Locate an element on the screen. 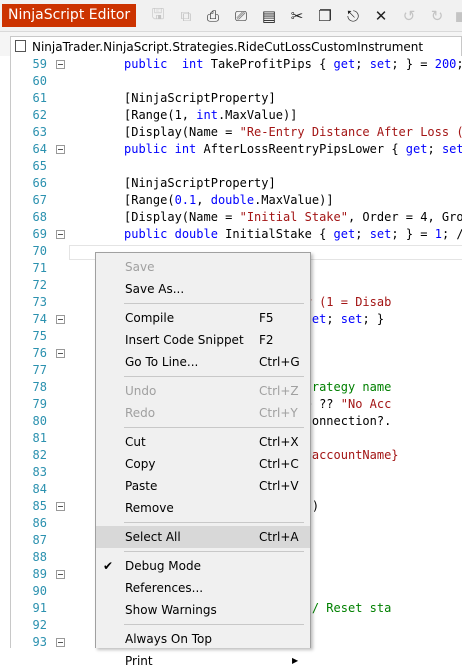 This screenshot has width=462, height=672. menu-item-label: Select All is located at coordinates (153, 537).